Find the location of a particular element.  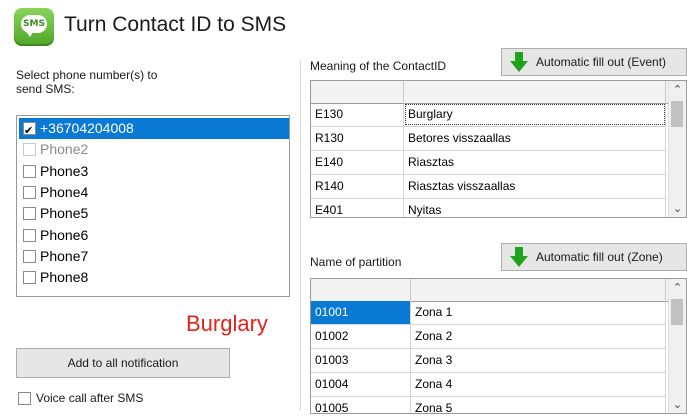

grid-cell-code: E130 is located at coordinates (357, 114).